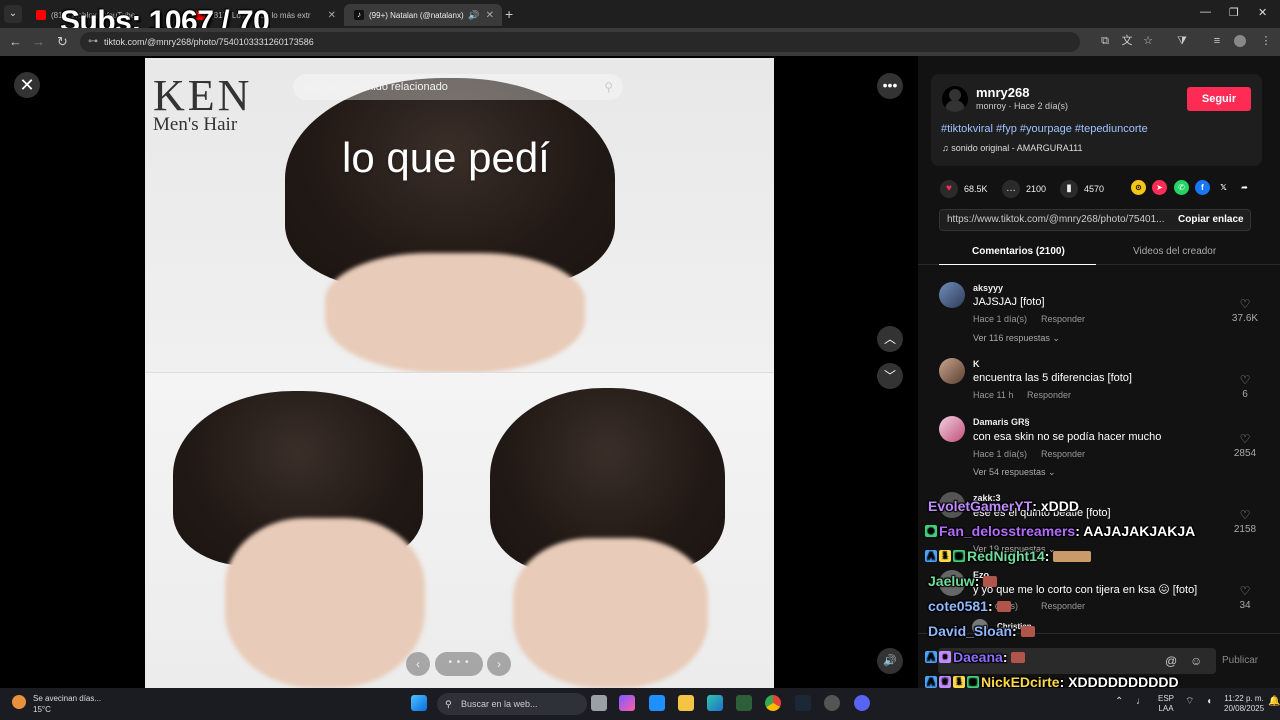 The height and width of the screenshot is (720, 1280). Describe the element at coordinates (715, 703) in the screenshot. I see `edge-icon` at that location.